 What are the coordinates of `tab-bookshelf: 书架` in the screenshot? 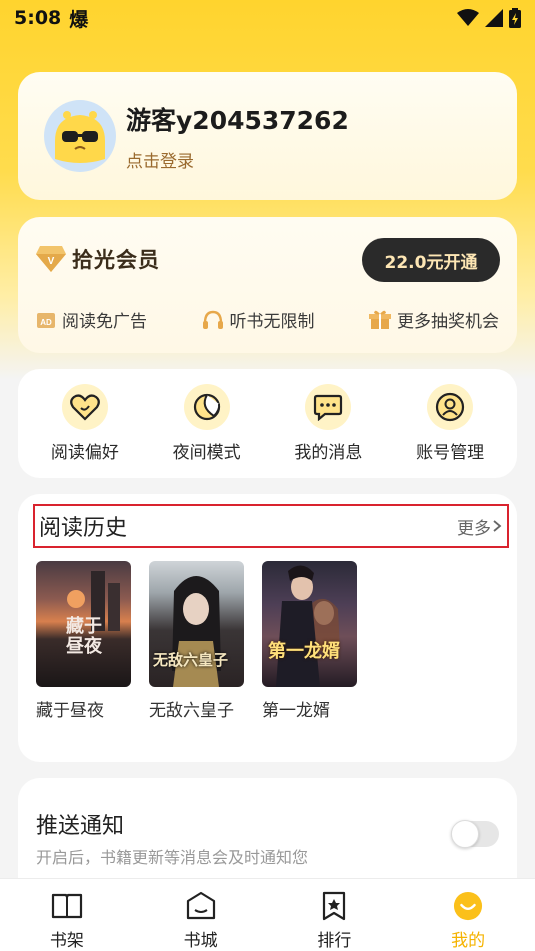 It's located at (67, 915).